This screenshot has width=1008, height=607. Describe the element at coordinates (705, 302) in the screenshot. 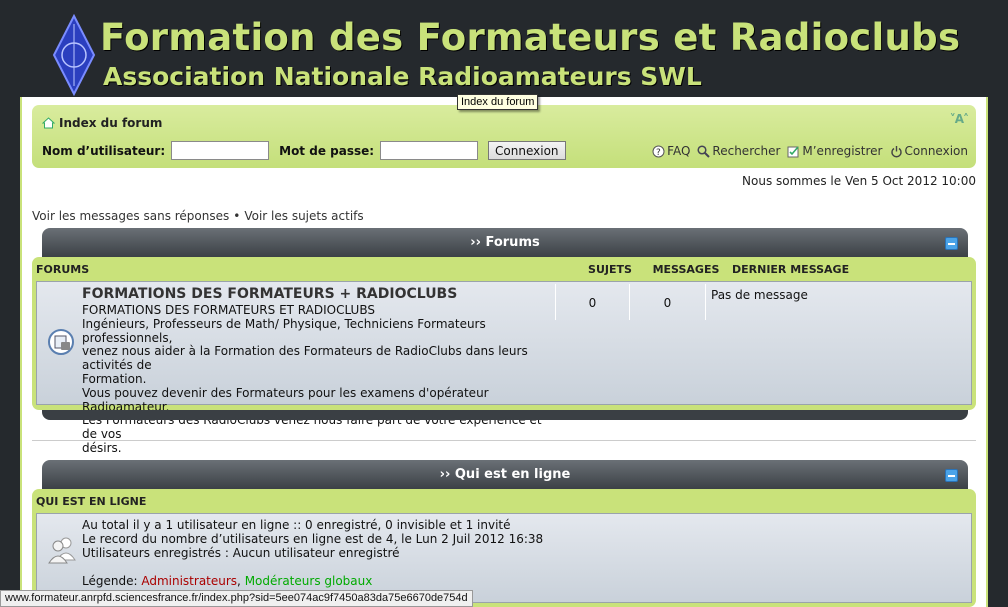

I see `cell-divider` at that location.